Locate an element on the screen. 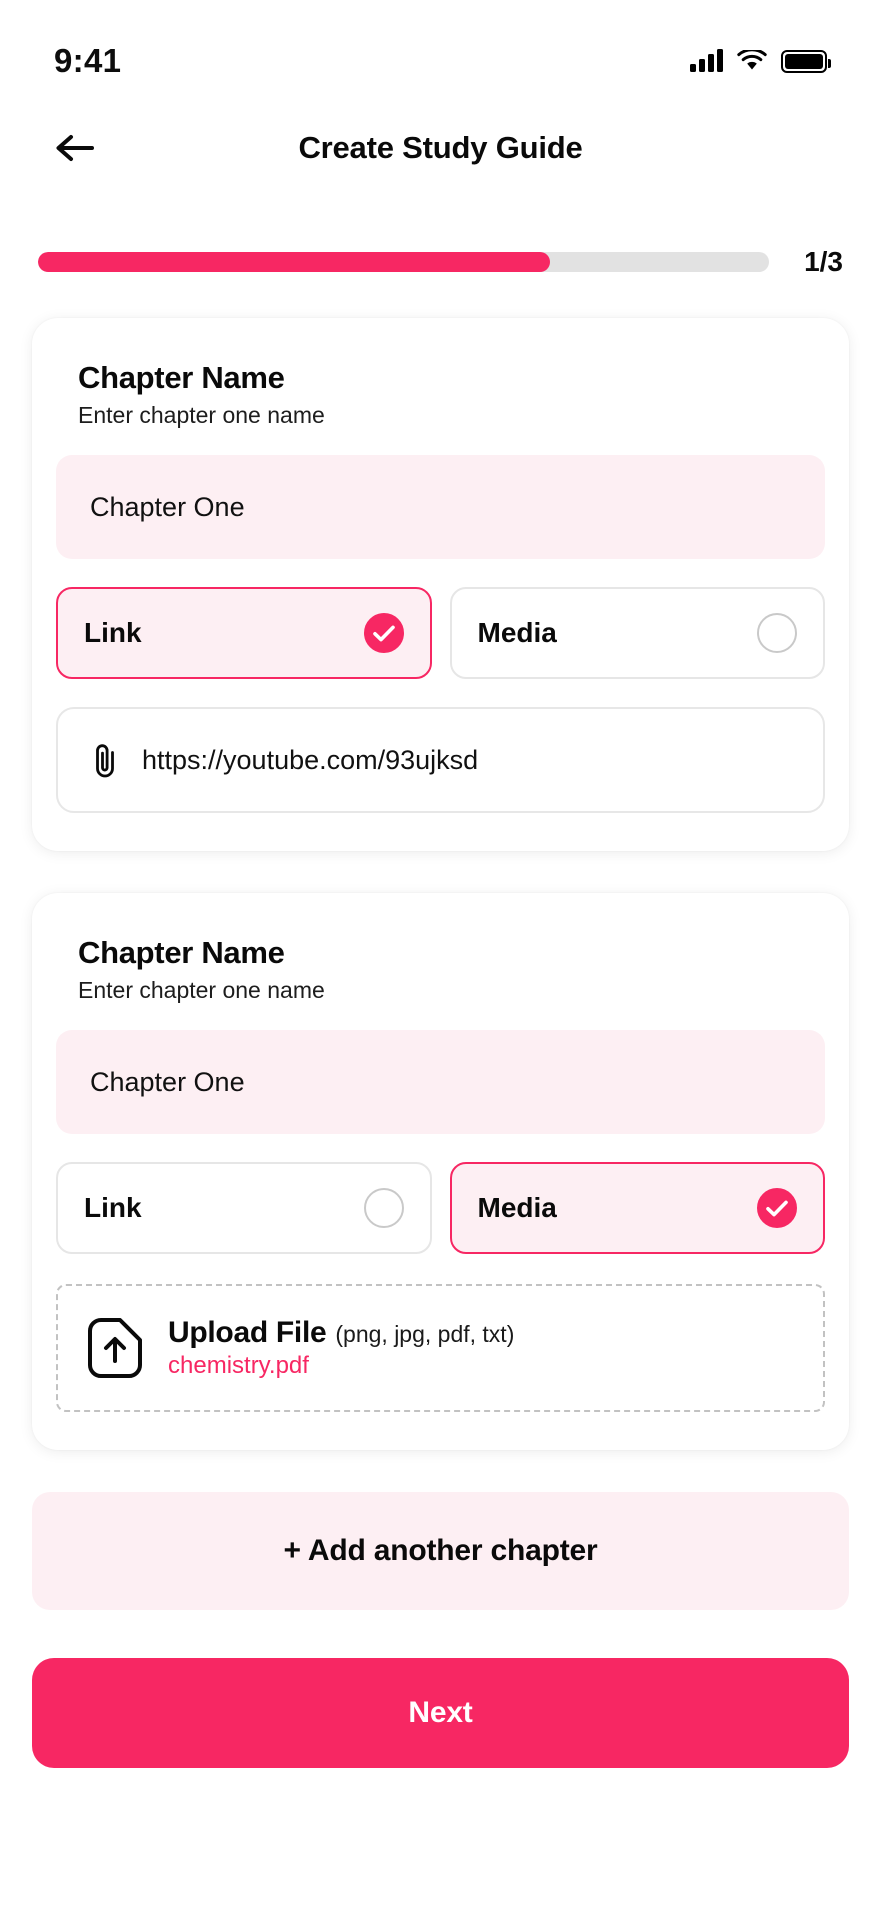  cellular-signal-icon is located at coordinates (706, 60).